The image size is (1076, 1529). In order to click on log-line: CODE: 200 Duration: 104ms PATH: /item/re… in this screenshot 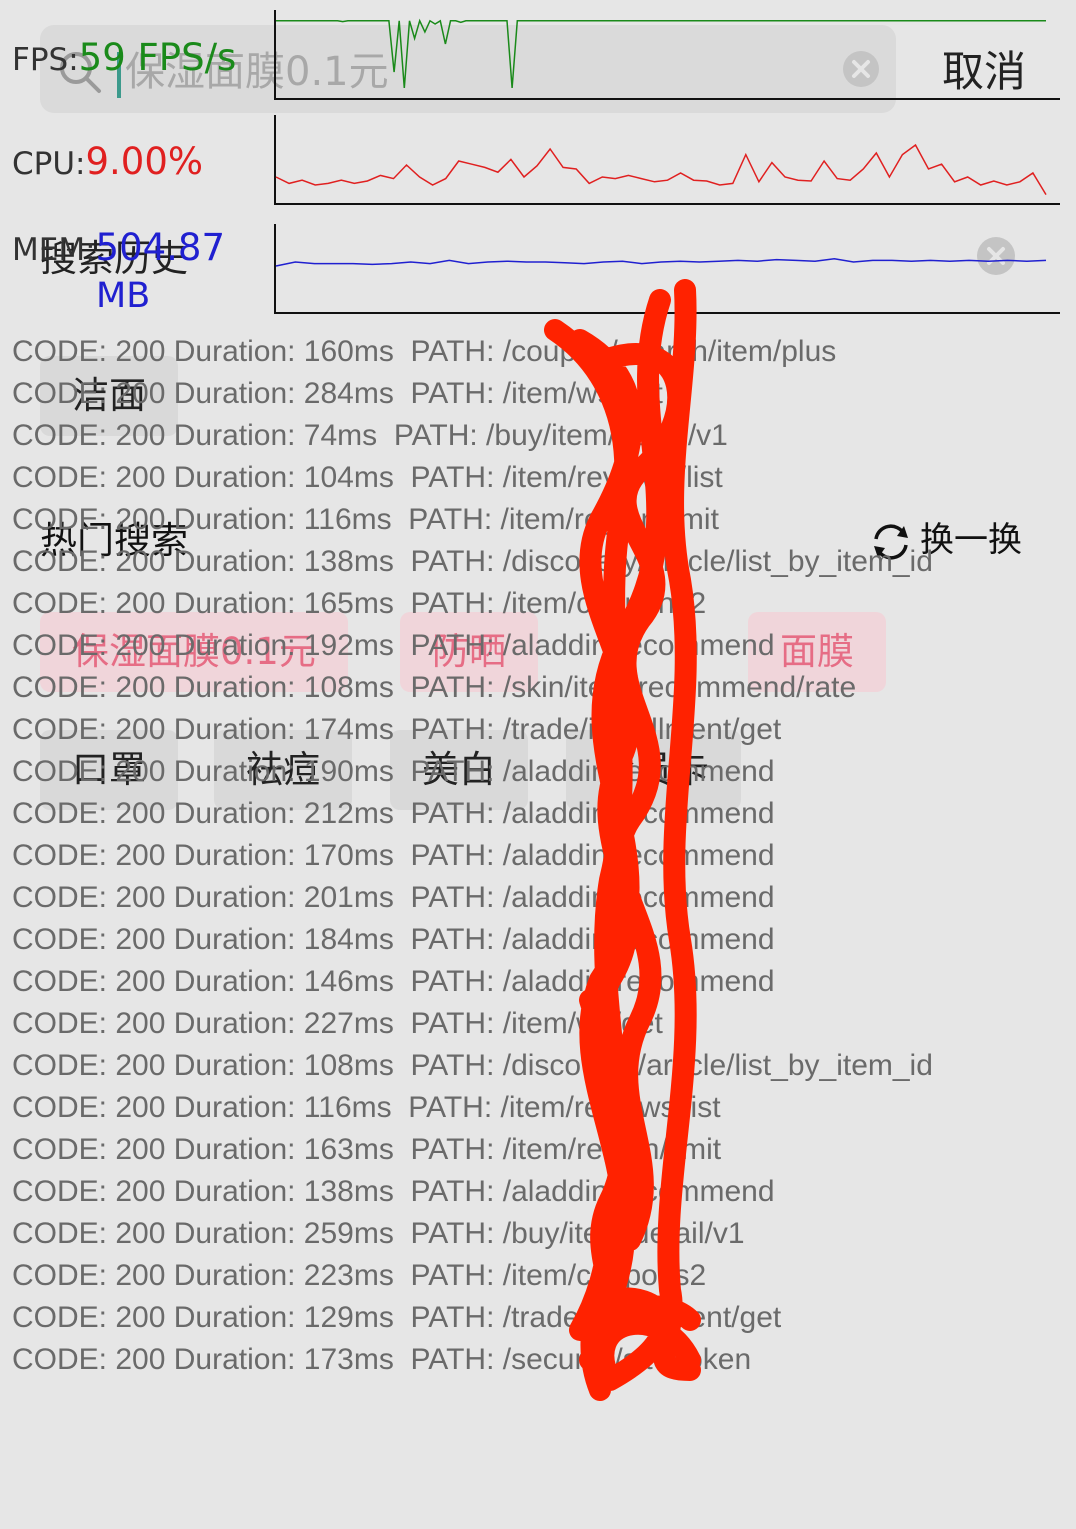, I will do `click(367, 477)`.